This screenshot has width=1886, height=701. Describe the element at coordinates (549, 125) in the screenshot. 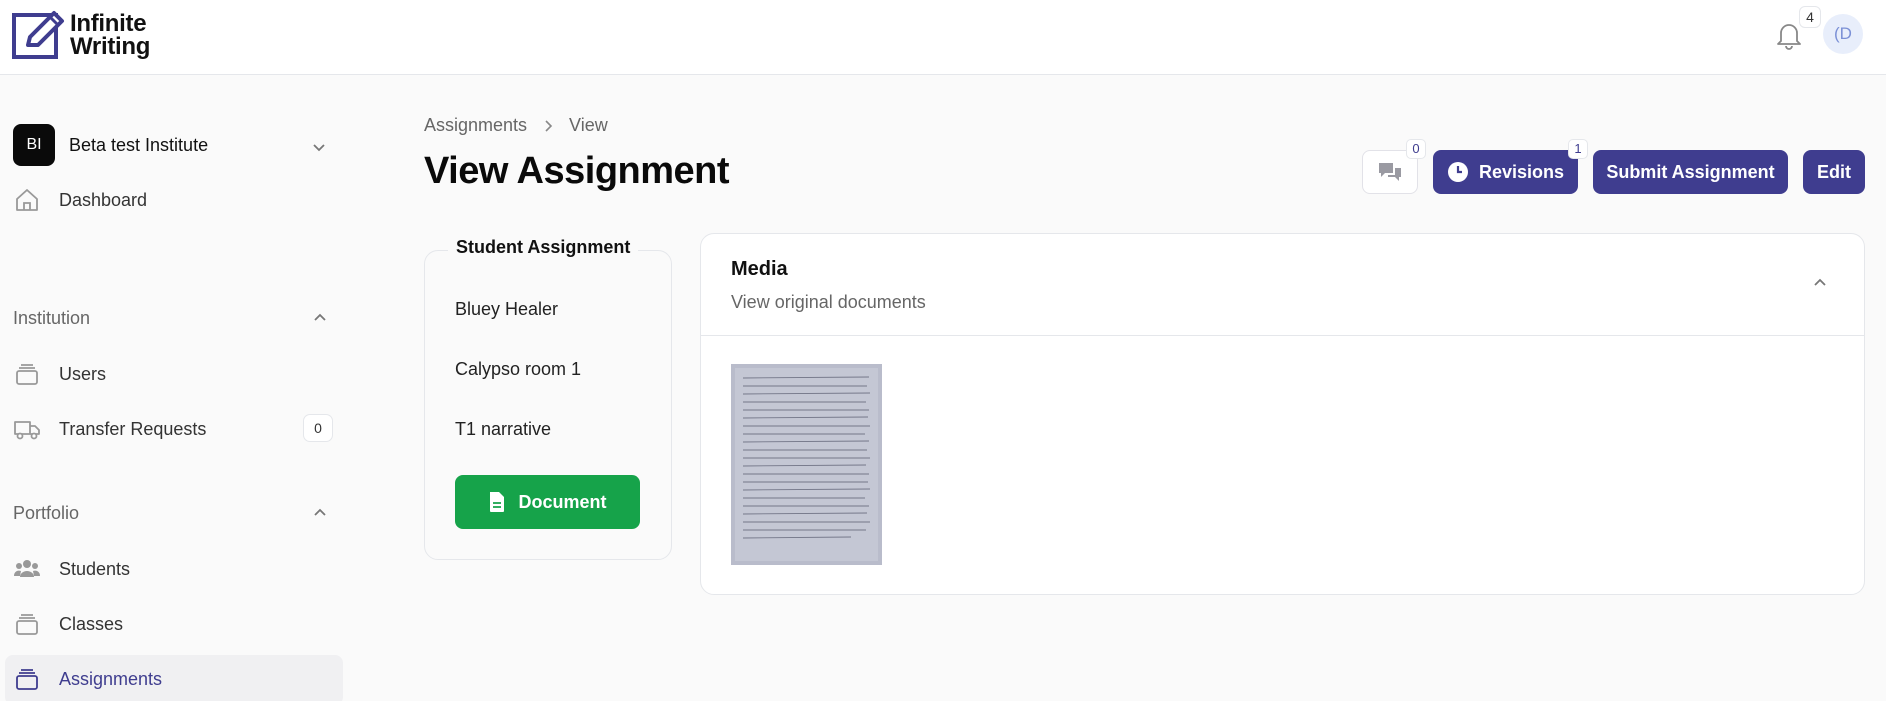

I see `chevron-right-icon` at that location.